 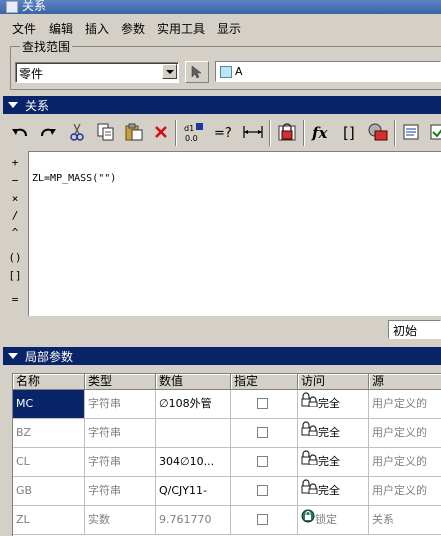 I want to click on parameters-icon: [], so click(x=350, y=132).